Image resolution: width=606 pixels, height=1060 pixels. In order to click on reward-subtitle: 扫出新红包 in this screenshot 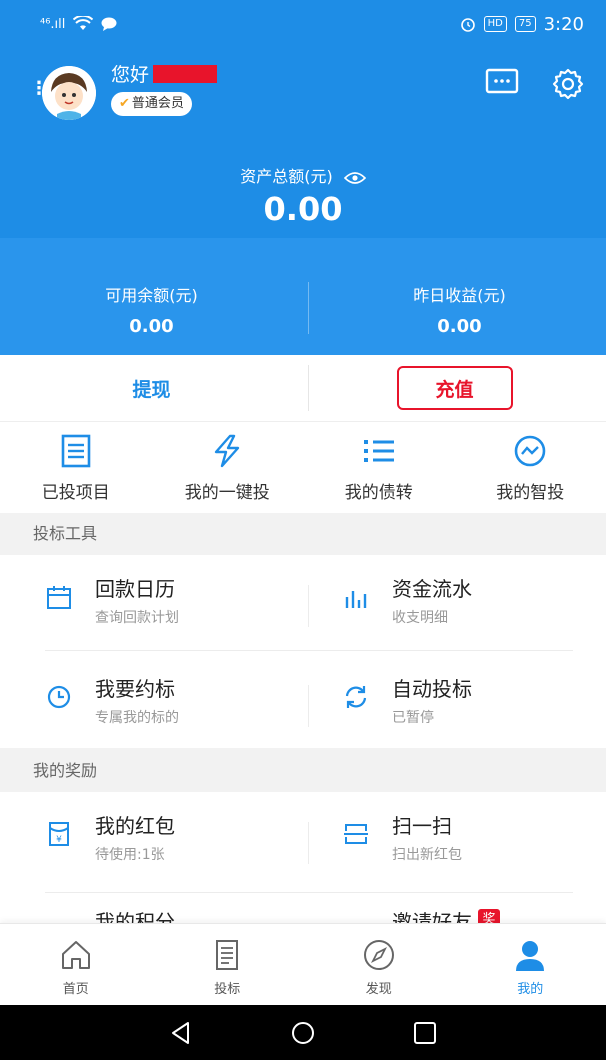, I will do `click(427, 855)`.